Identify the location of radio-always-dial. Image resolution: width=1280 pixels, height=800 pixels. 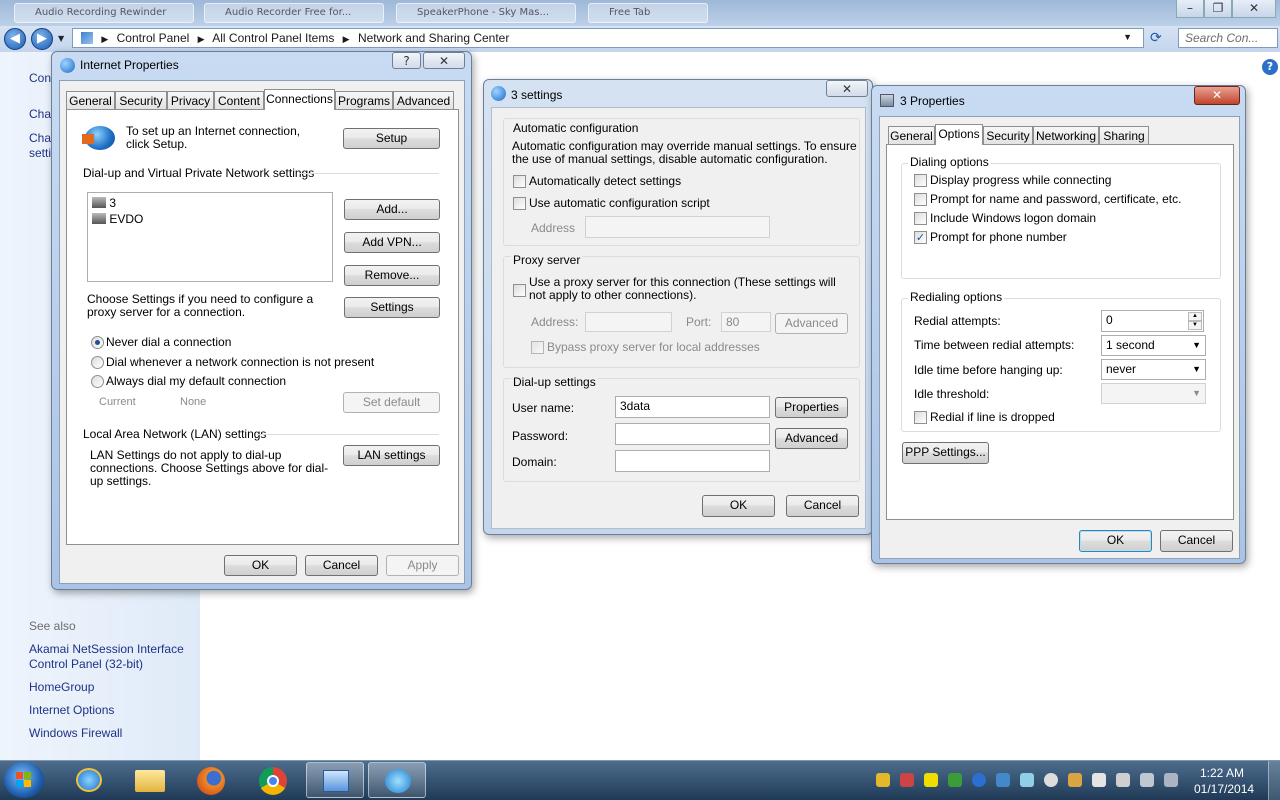
(97, 381).